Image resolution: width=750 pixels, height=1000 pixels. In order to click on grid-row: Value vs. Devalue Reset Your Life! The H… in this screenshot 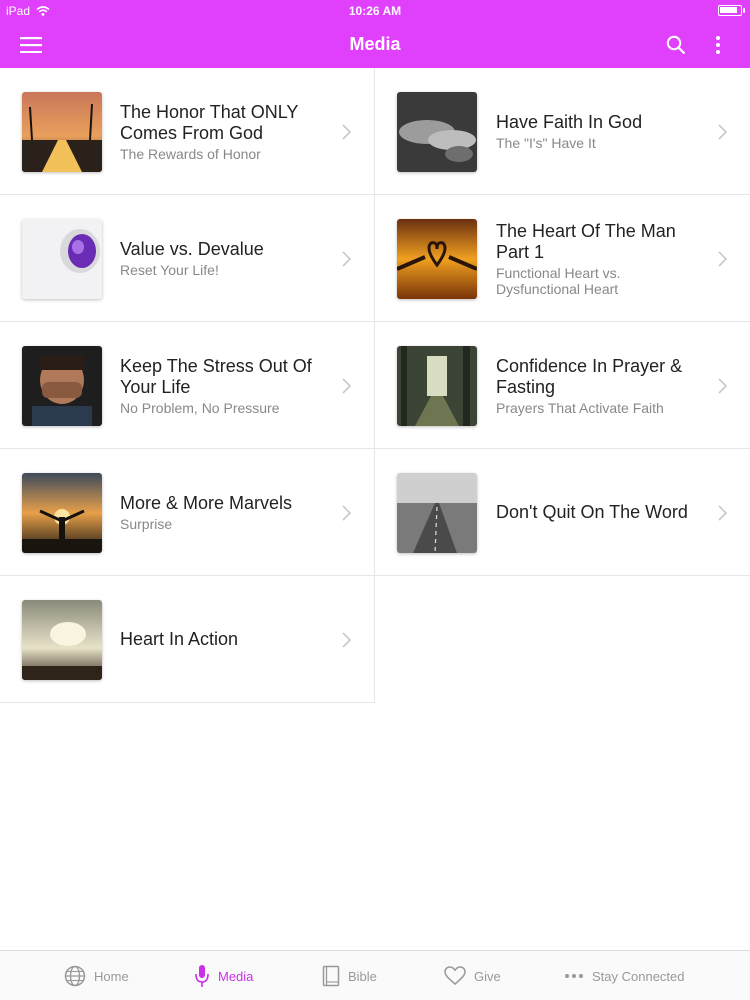, I will do `click(375, 258)`.